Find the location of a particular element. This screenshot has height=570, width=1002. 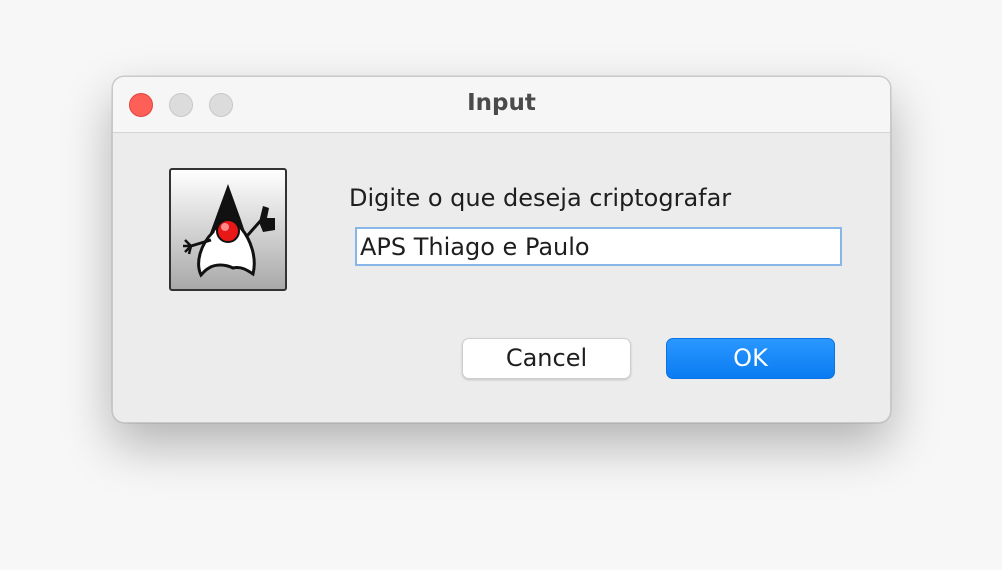

ok-button: OK is located at coordinates (750, 358).